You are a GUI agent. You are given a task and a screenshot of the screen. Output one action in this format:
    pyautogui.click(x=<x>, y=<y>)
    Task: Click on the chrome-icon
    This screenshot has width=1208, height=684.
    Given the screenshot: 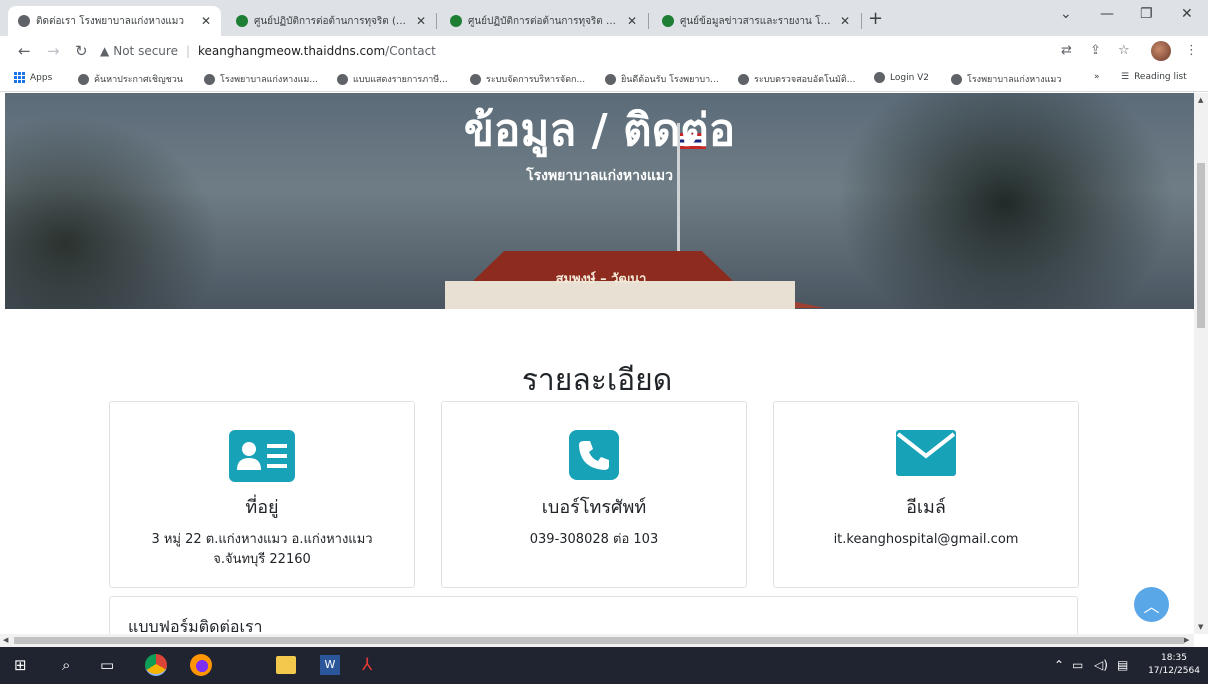 What is the action you would take?
    pyautogui.click(x=156, y=665)
    